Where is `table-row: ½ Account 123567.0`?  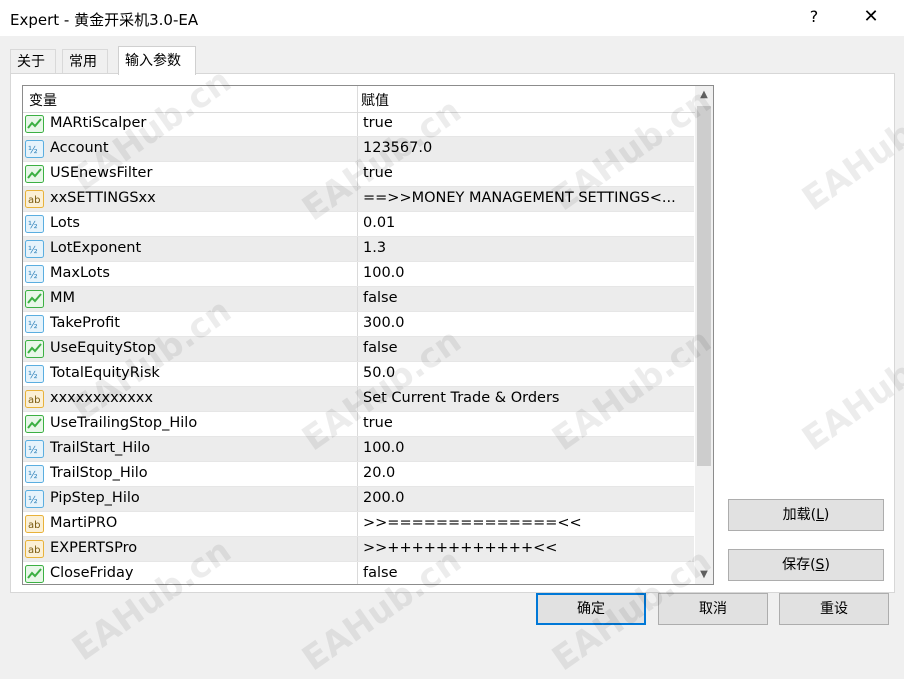 table-row: ½ Account 123567.0 is located at coordinates (358, 149).